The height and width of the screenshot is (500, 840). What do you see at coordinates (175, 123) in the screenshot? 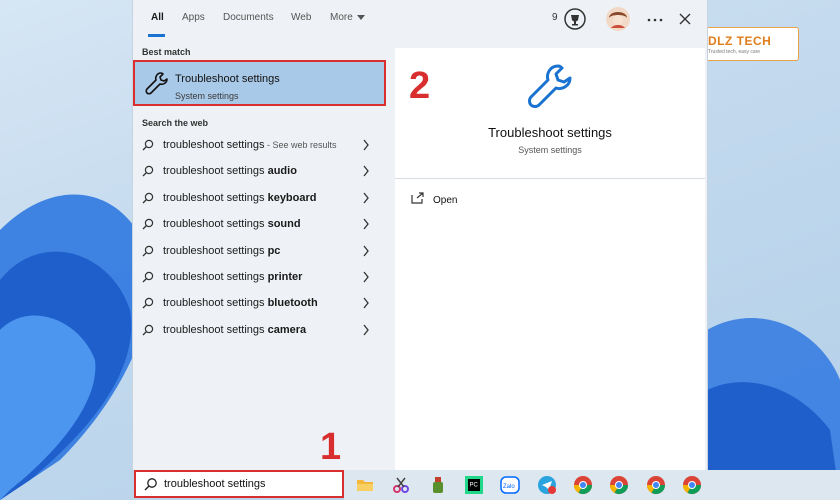
I see `search-web-label: Search the web` at bounding box center [175, 123].